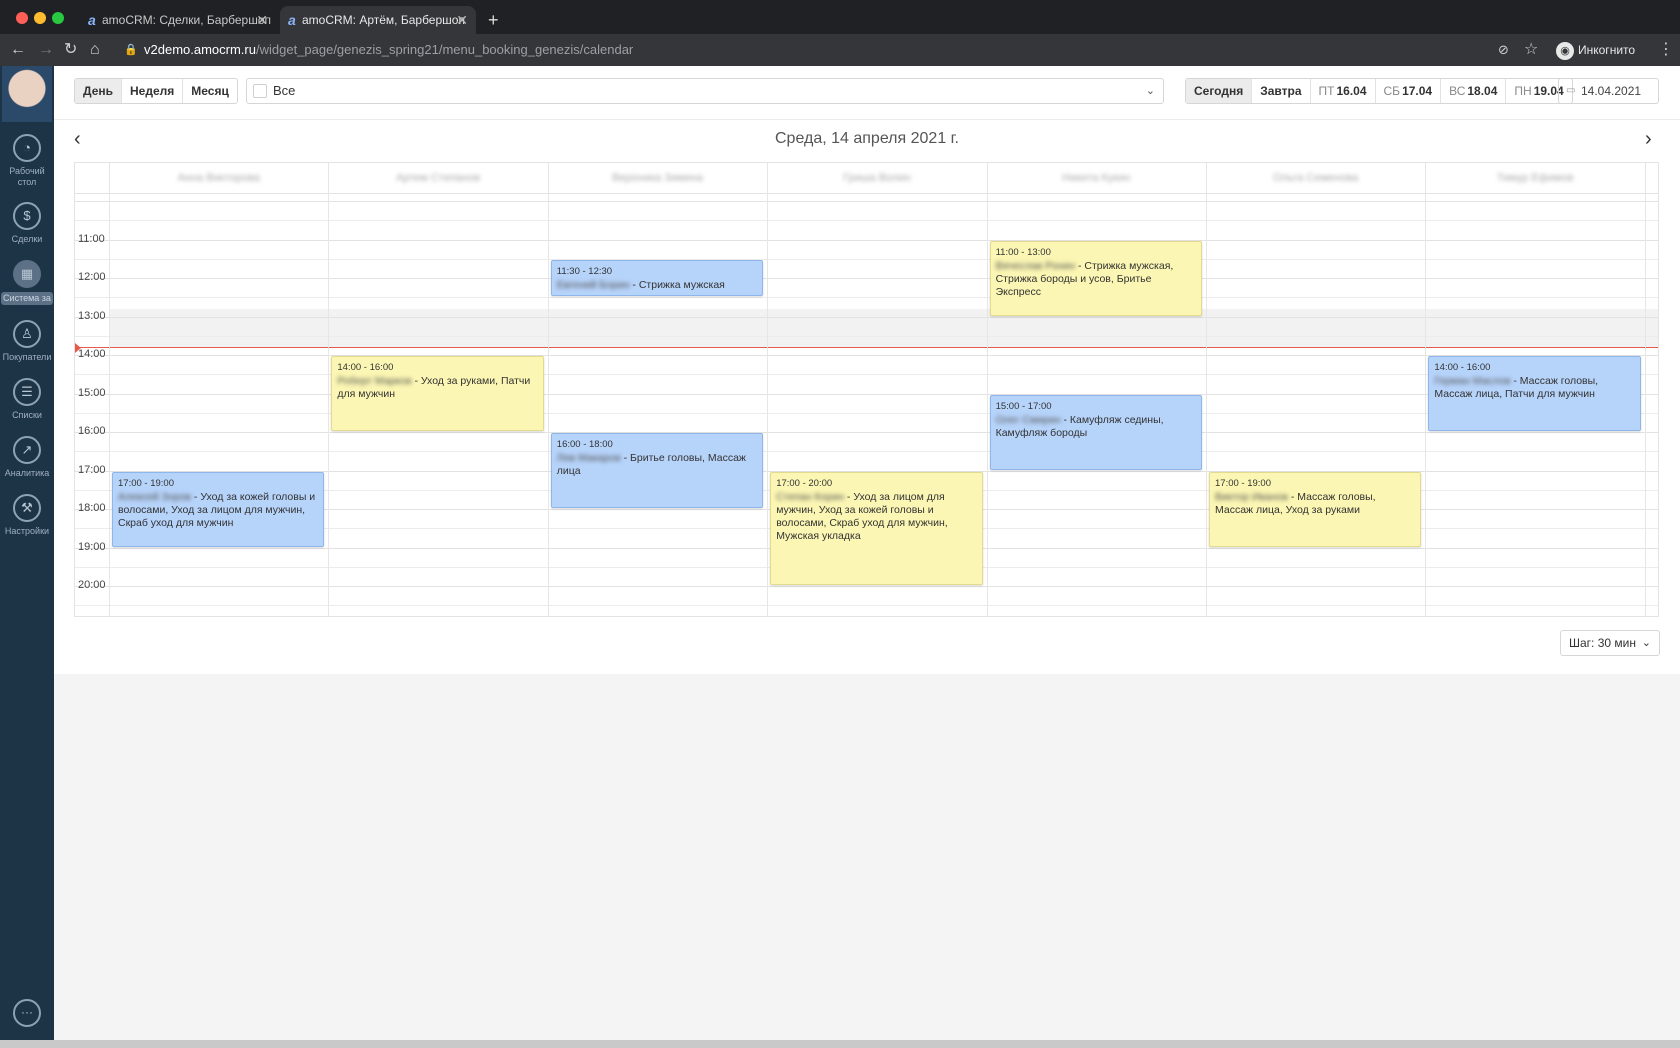 The image size is (1680, 1048). I want to click on today-button: Сегодня, so click(1219, 91).